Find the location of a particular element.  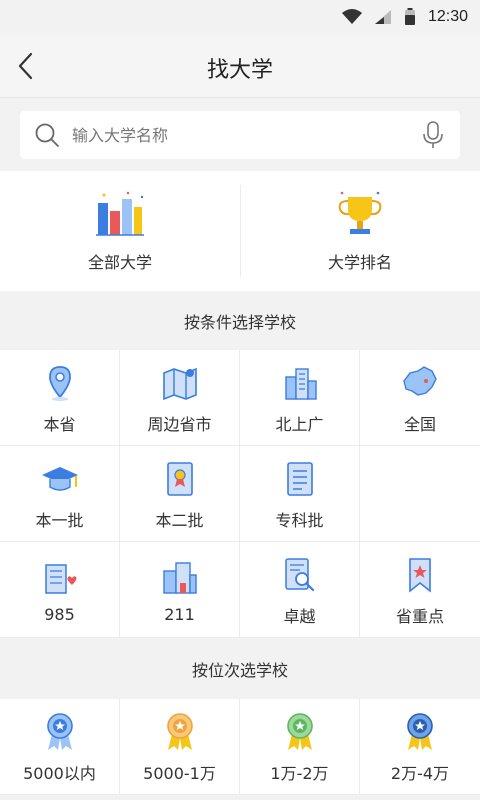

wifi-icon is located at coordinates (351, 16).